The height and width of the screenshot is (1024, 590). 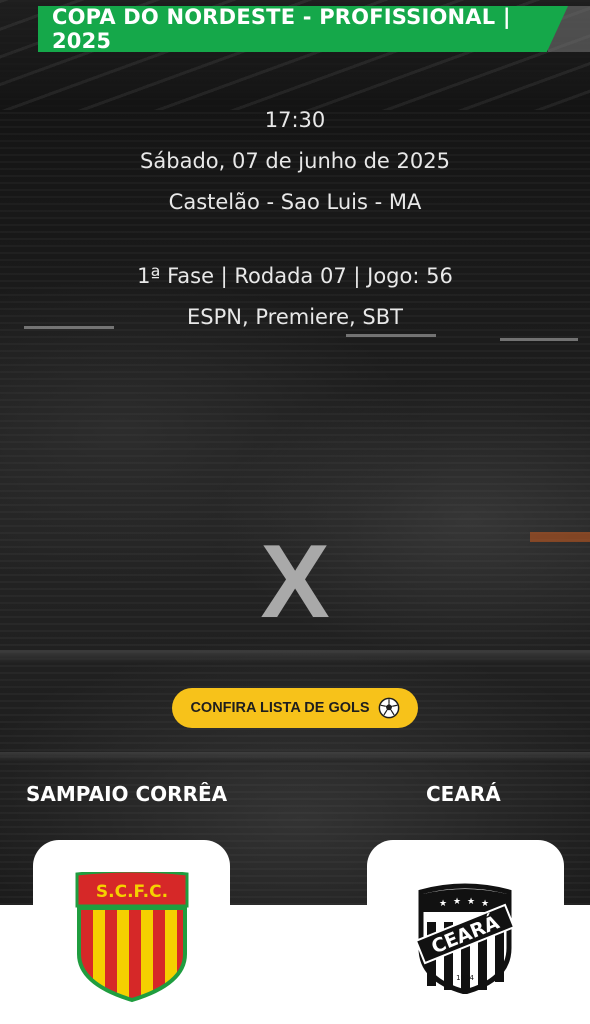 What do you see at coordinates (280, 708) in the screenshot?
I see `goals-list-label: CONFIRA LISTA DE GOLS` at bounding box center [280, 708].